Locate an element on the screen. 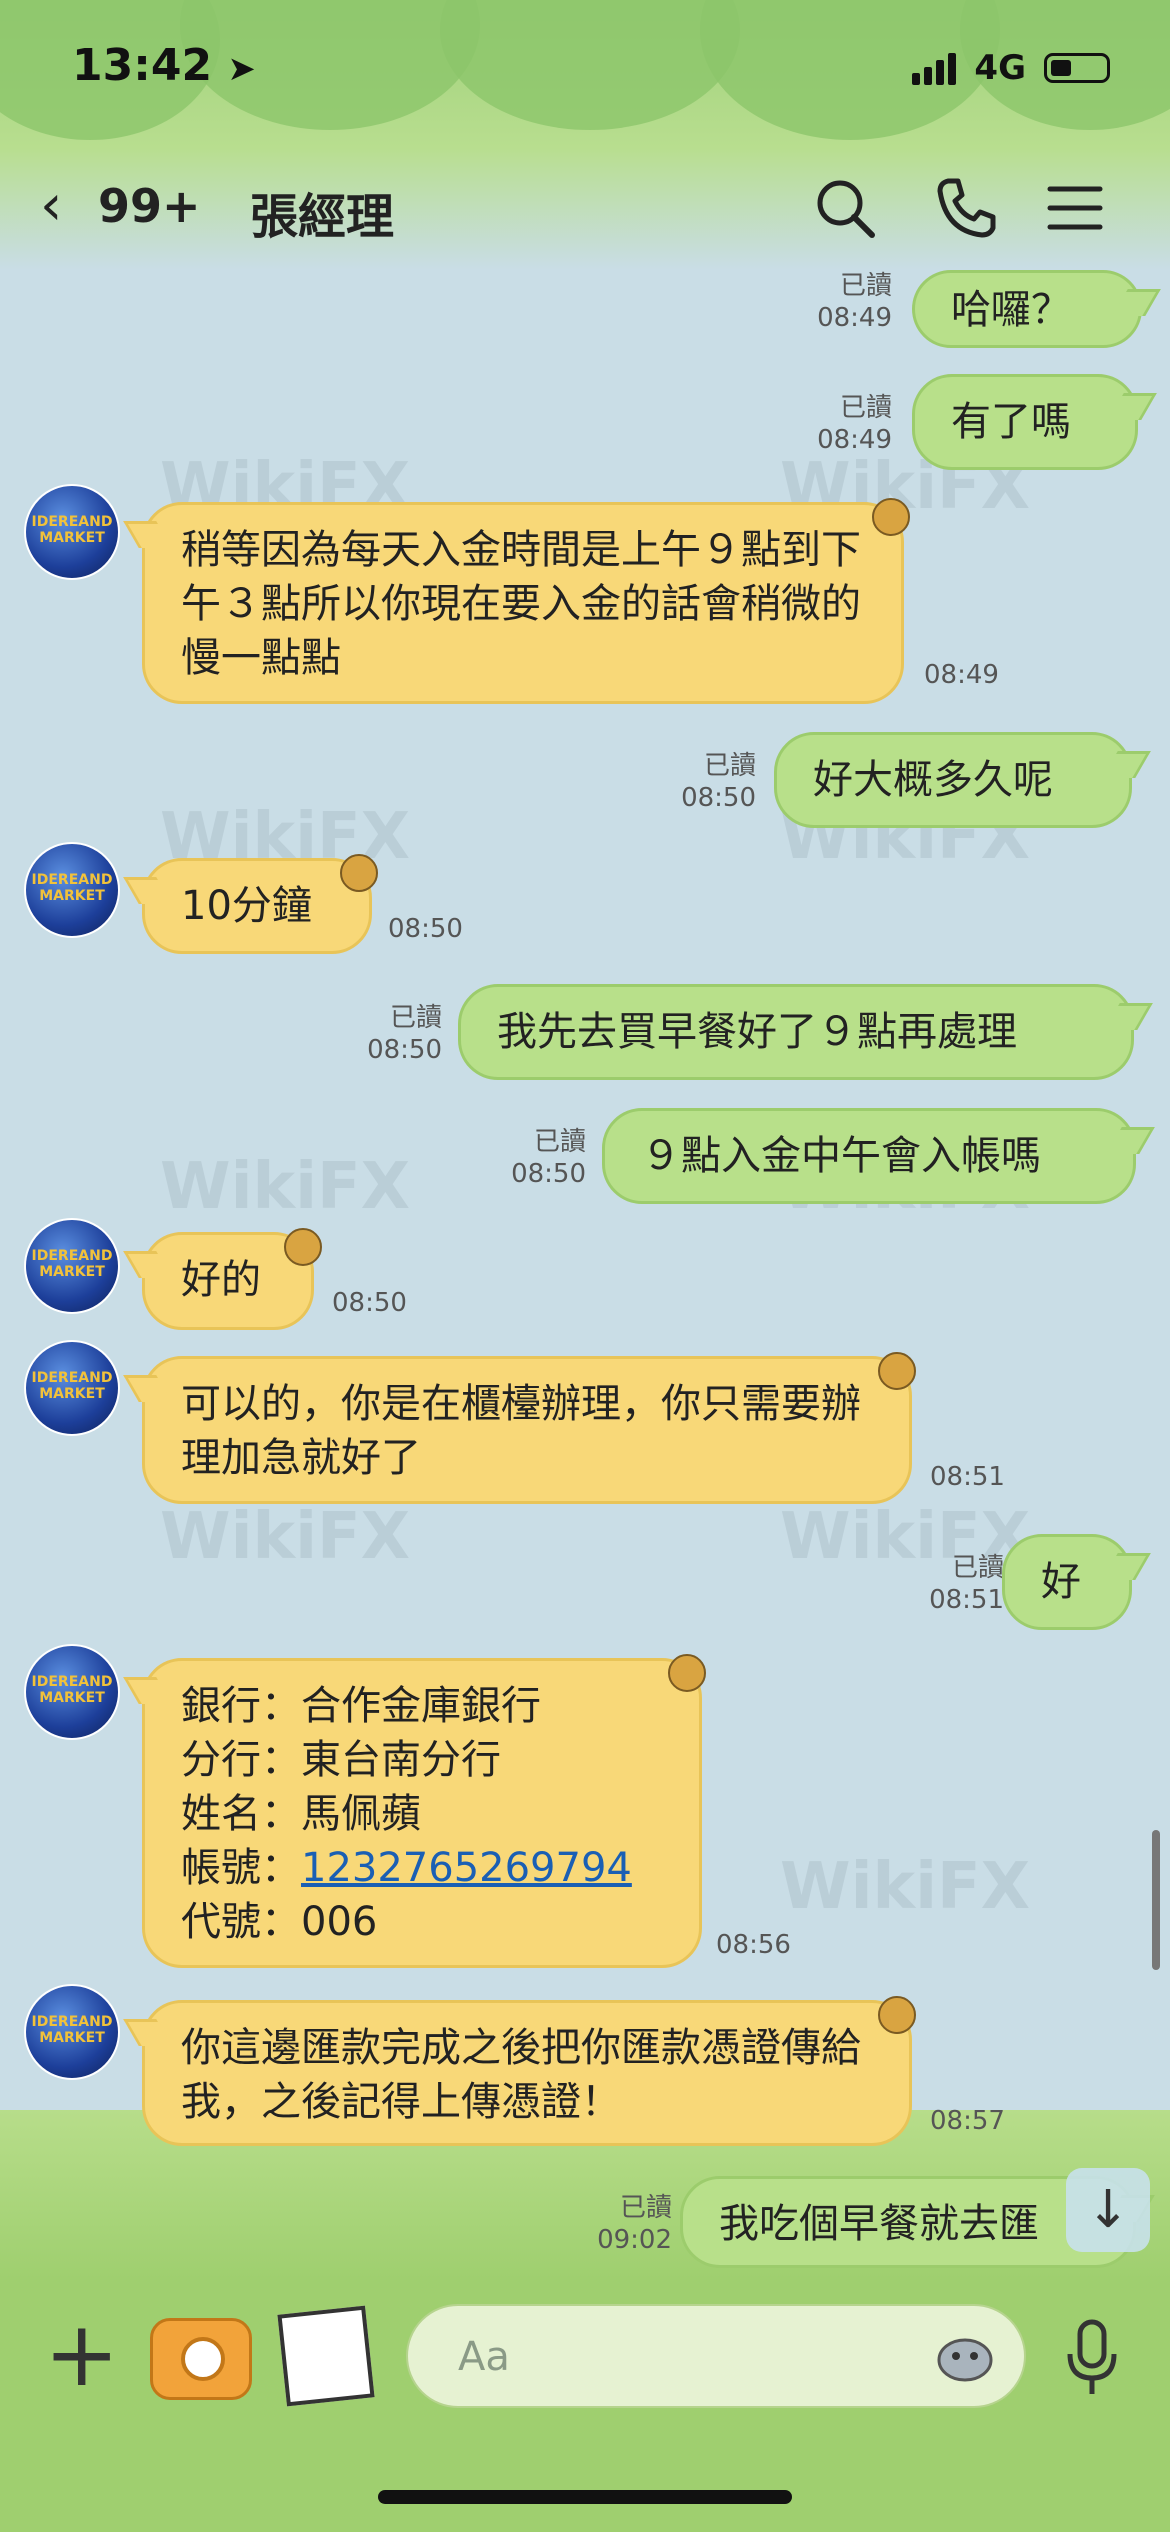 This screenshot has height=2532, width=1170. message-time: 08:51 is located at coordinates (967, 1477).